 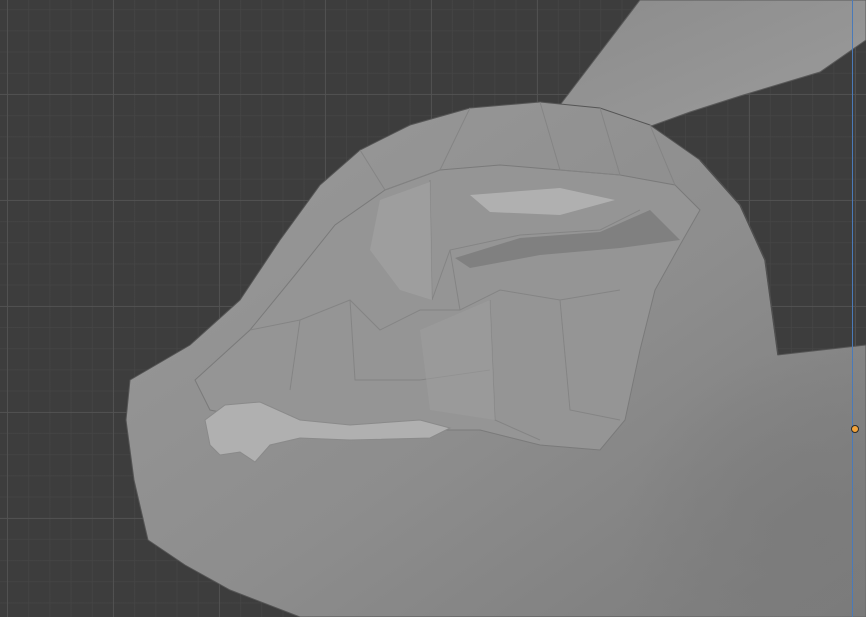 I want to click on origin-dot-icon, so click(x=855, y=429).